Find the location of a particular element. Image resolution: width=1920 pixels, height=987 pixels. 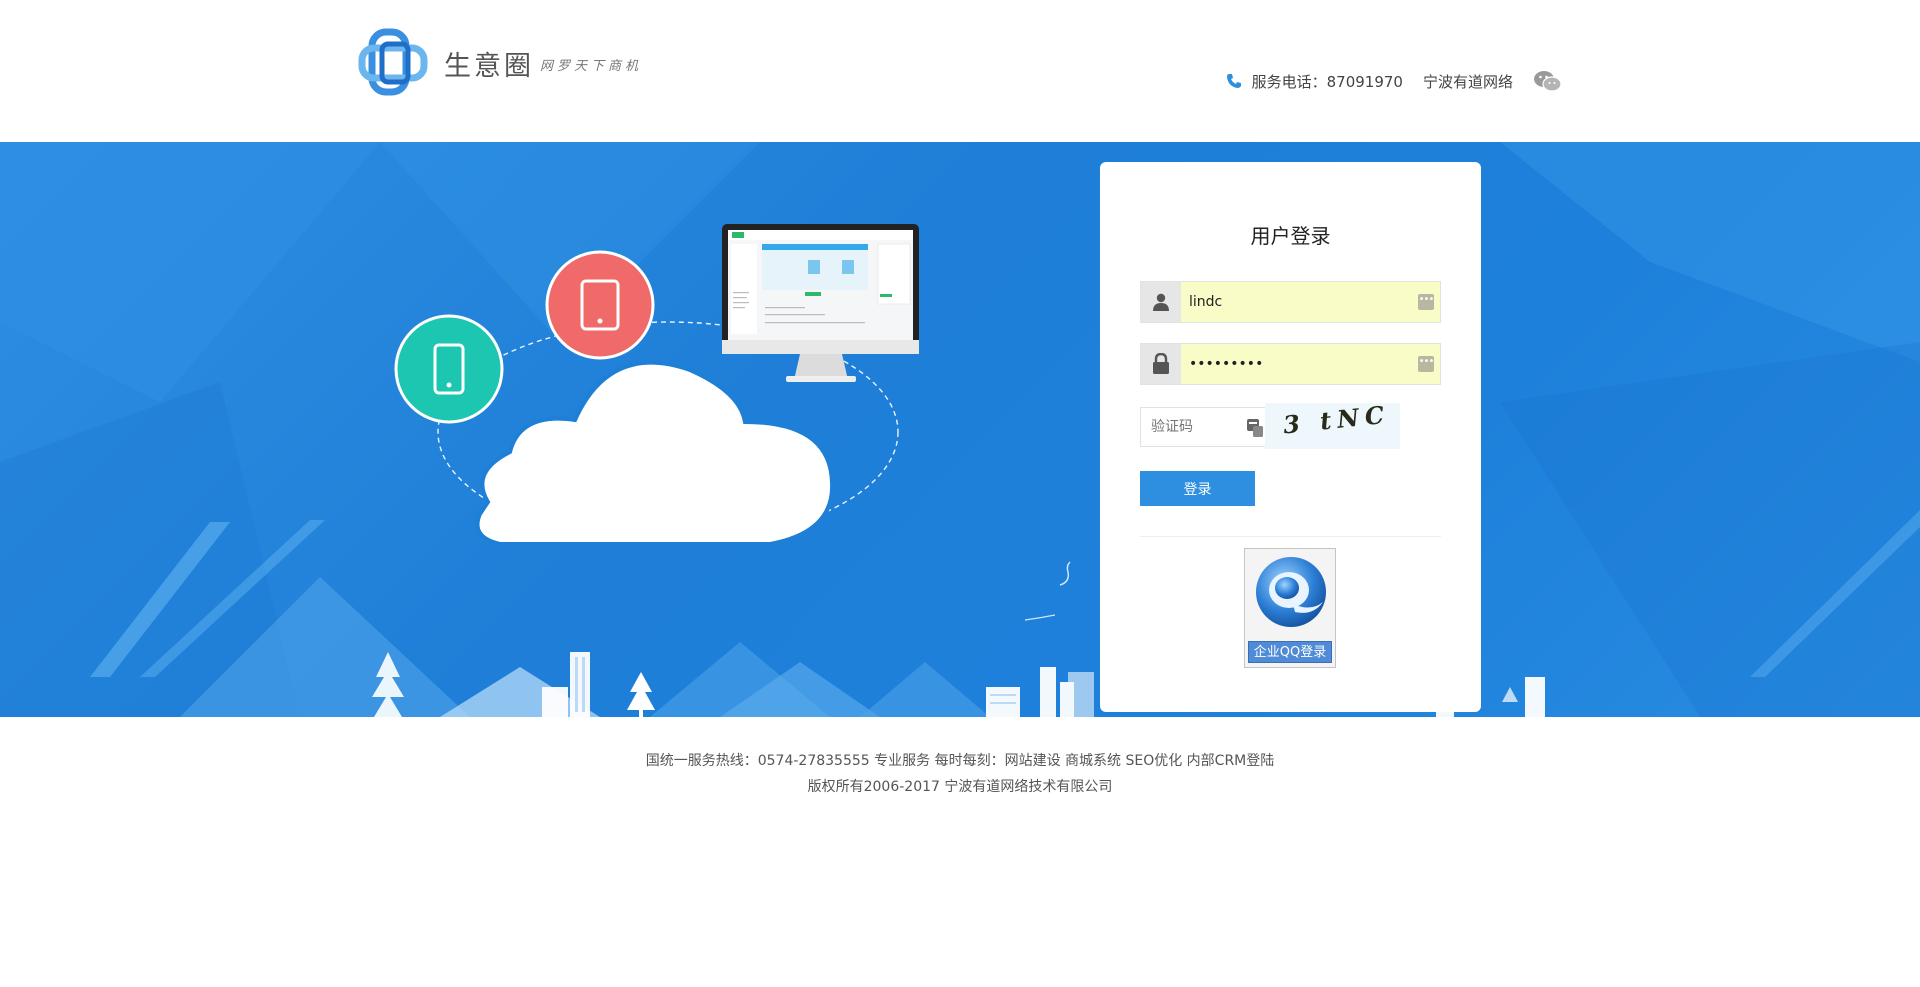

captcha-image: 3 tNC is located at coordinates (1332, 424).